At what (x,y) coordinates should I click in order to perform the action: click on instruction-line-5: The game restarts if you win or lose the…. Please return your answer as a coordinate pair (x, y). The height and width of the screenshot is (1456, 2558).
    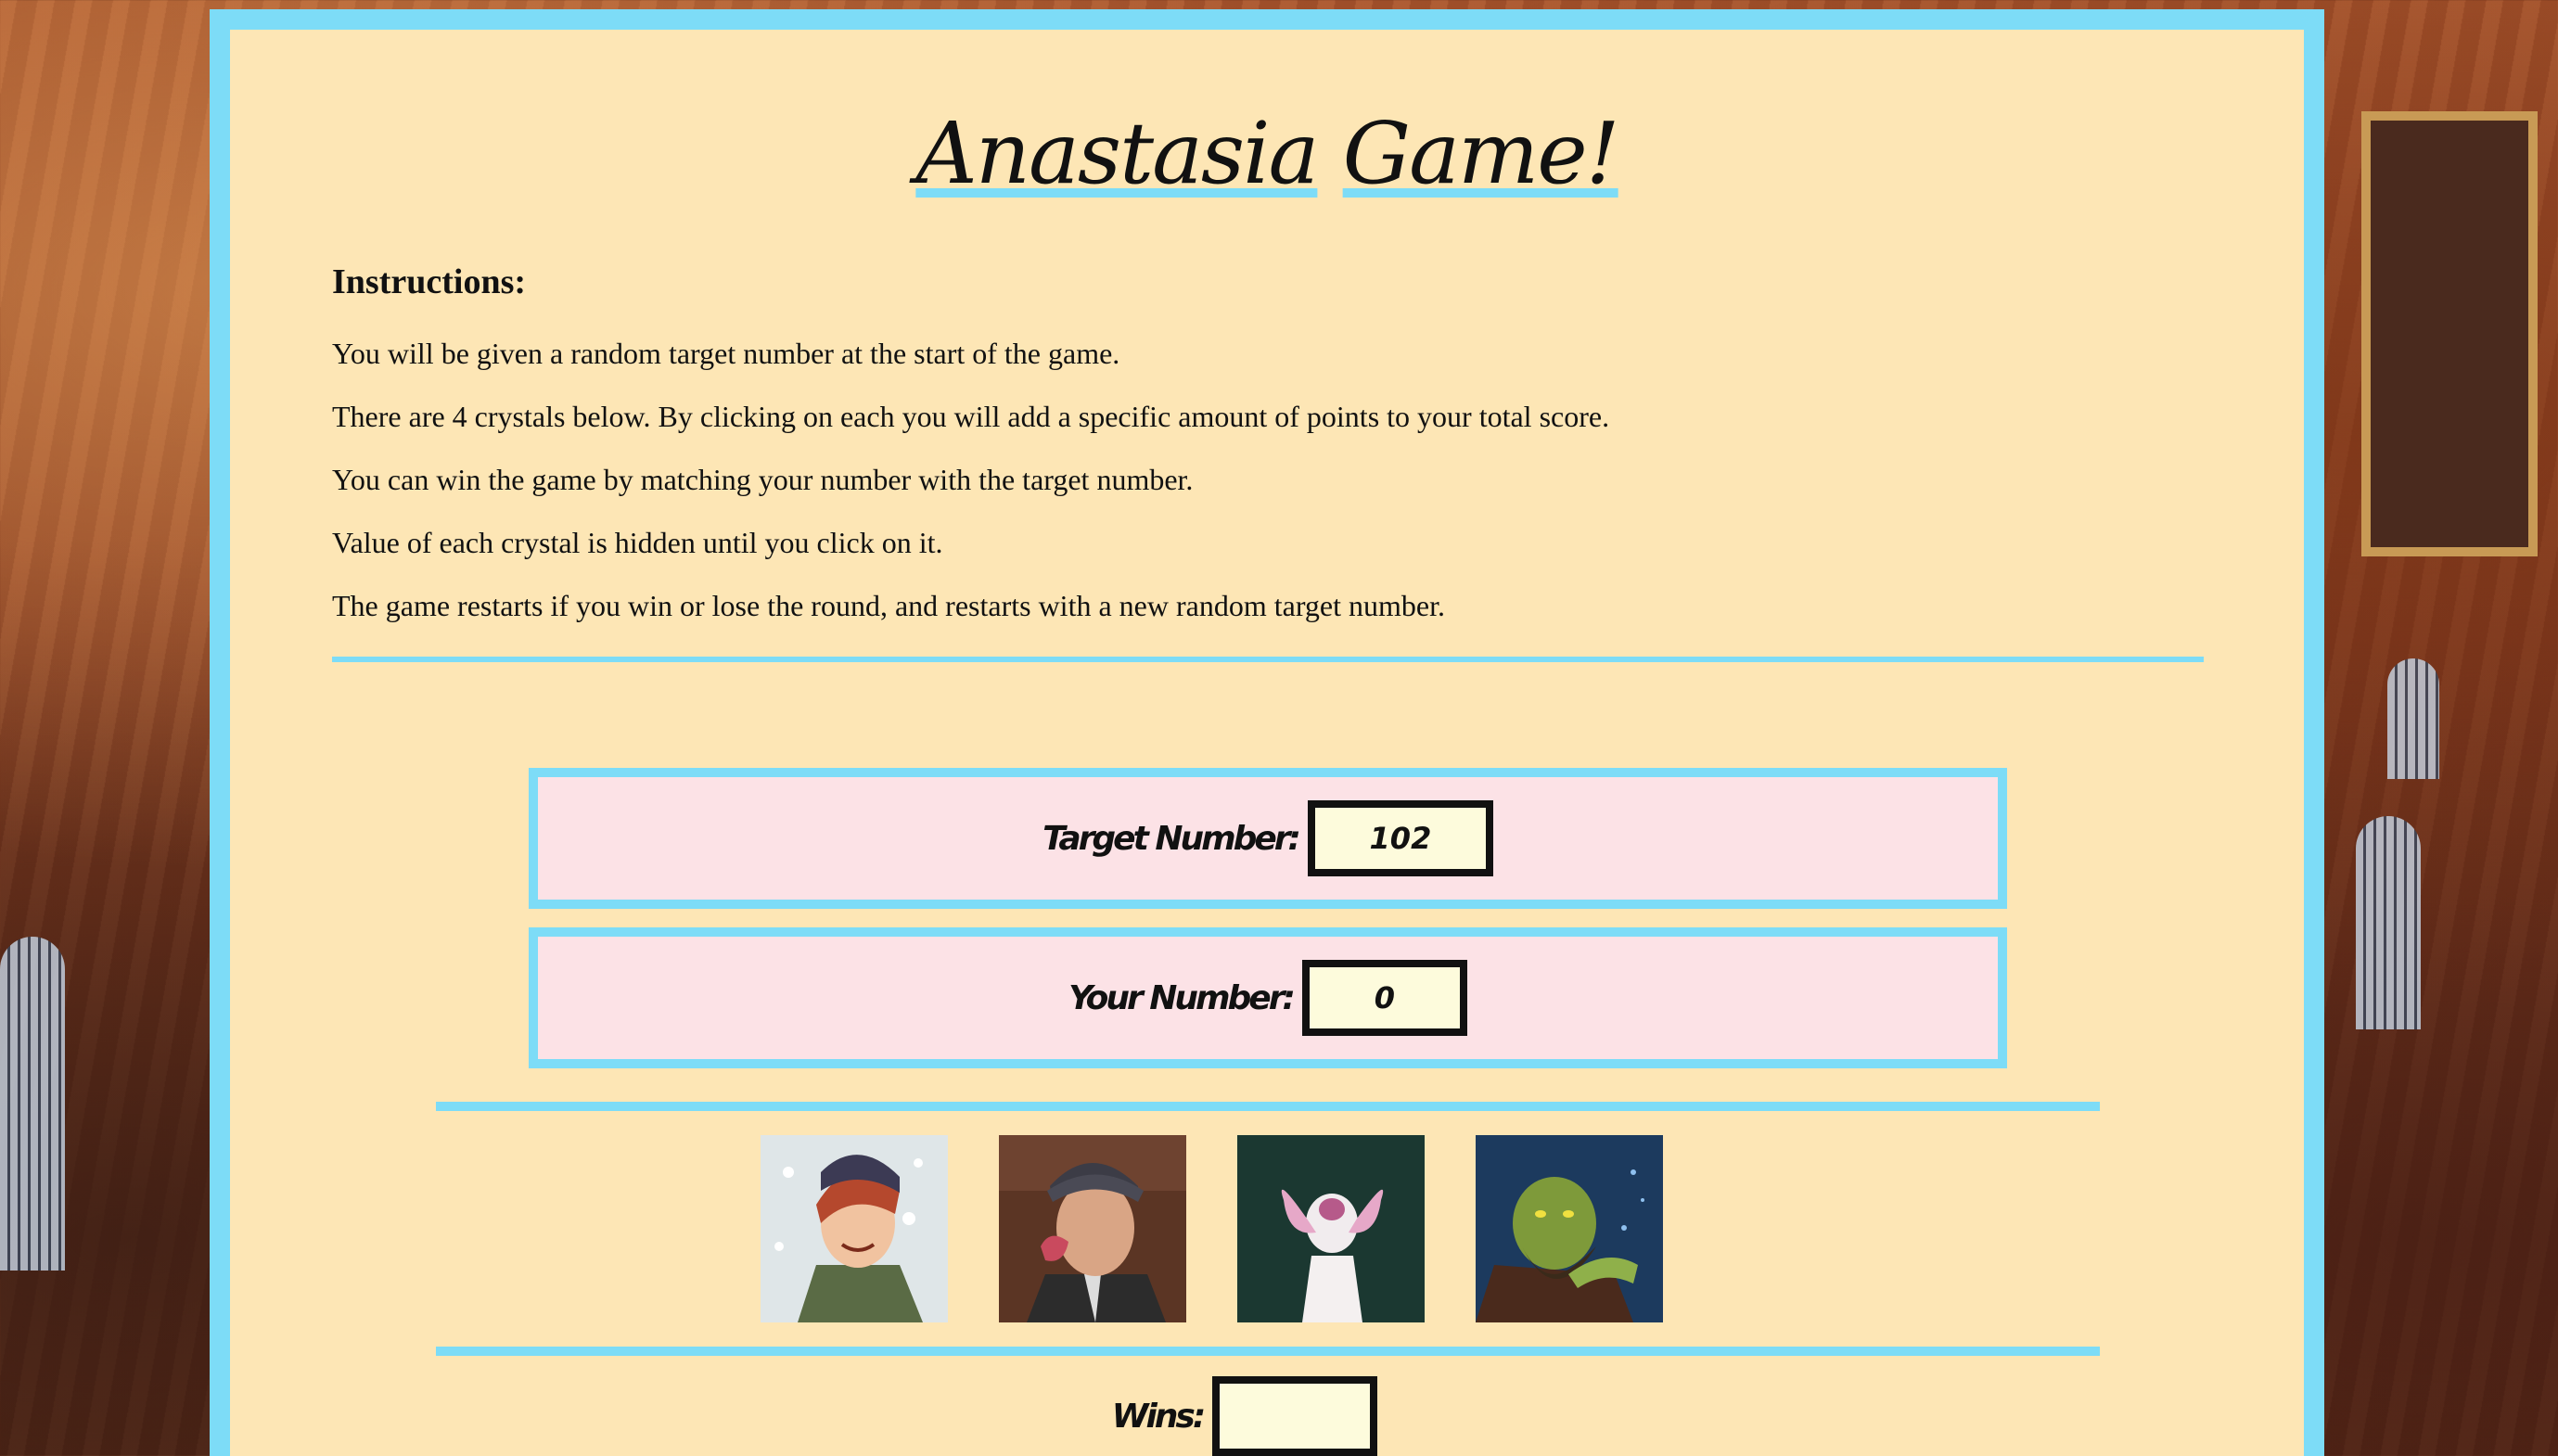
    Looking at the image, I should click on (888, 605).